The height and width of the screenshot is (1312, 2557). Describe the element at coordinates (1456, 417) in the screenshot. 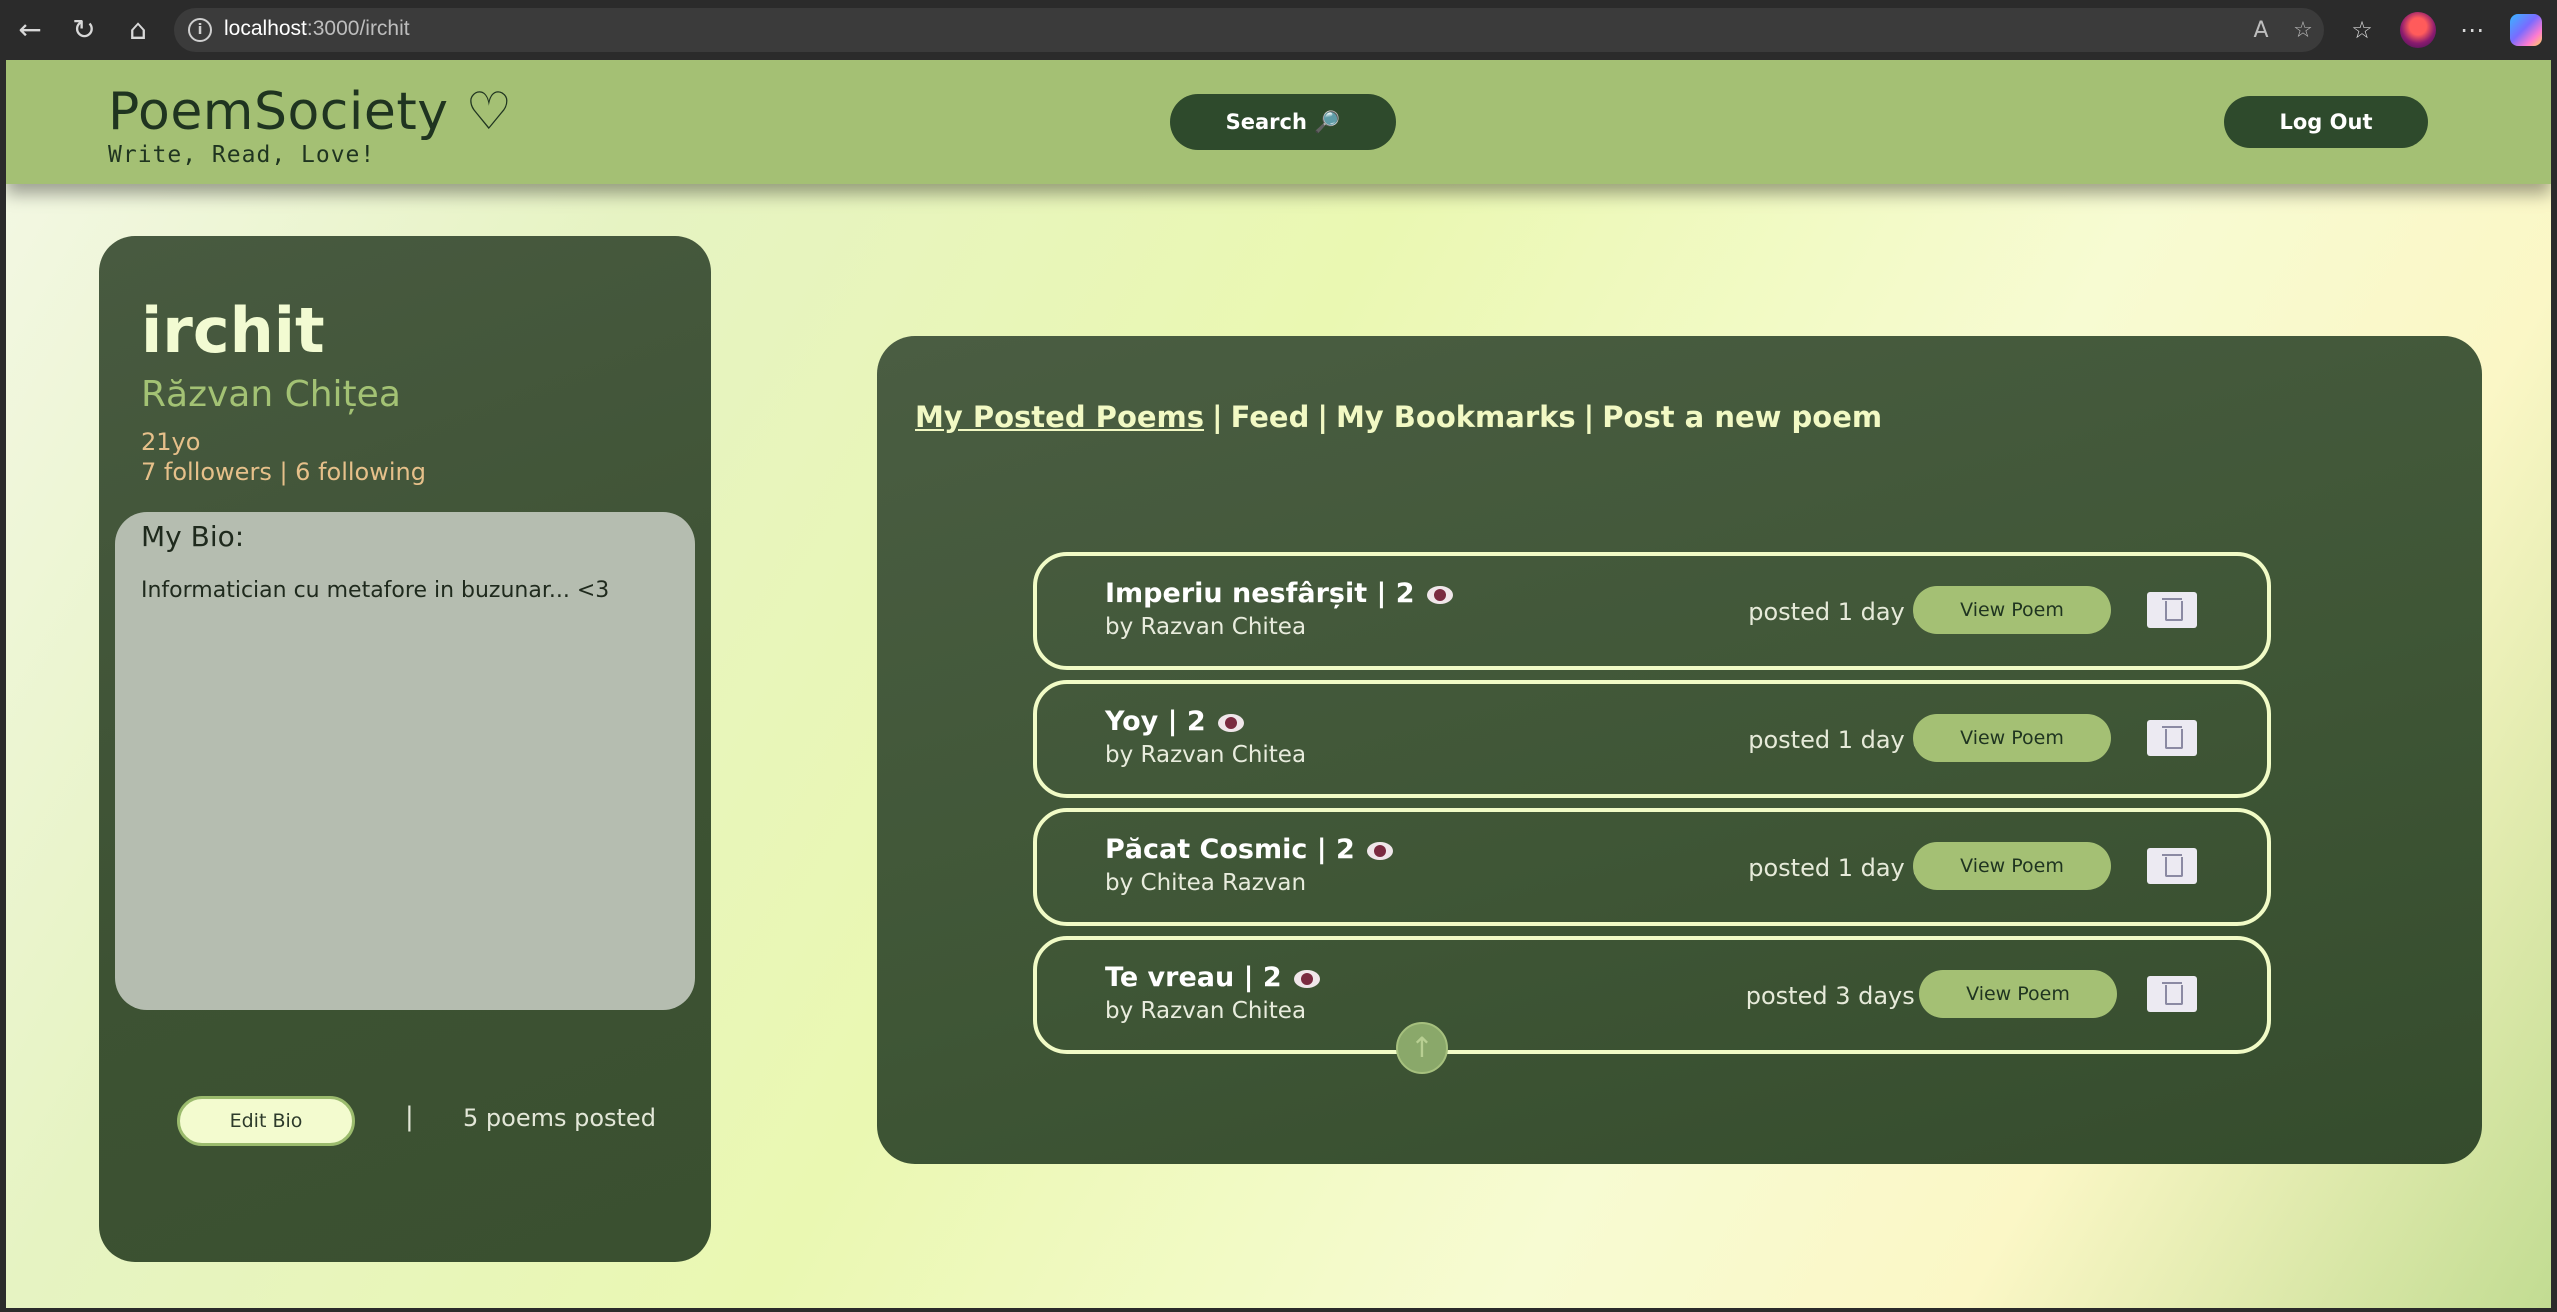

I see `tab-my-bookmarks: My Bookmarks` at that location.